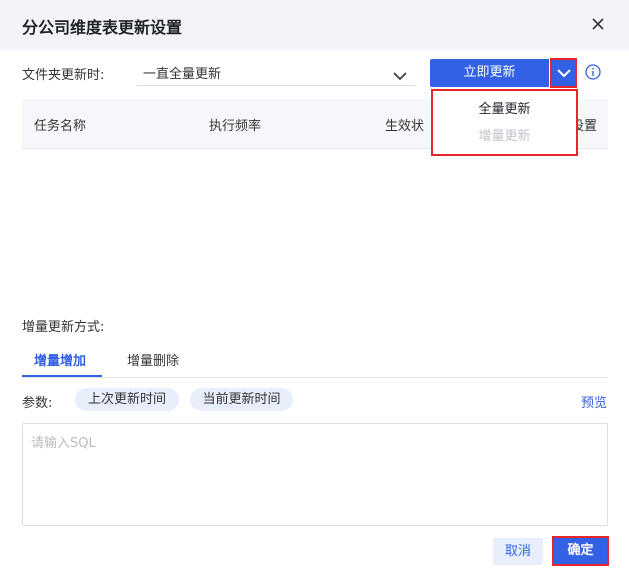 This screenshot has height=577, width=629. What do you see at coordinates (63, 443) in the screenshot?
I see `sql-placeholder: 请输入SQL` at bounding box center [63, 443].